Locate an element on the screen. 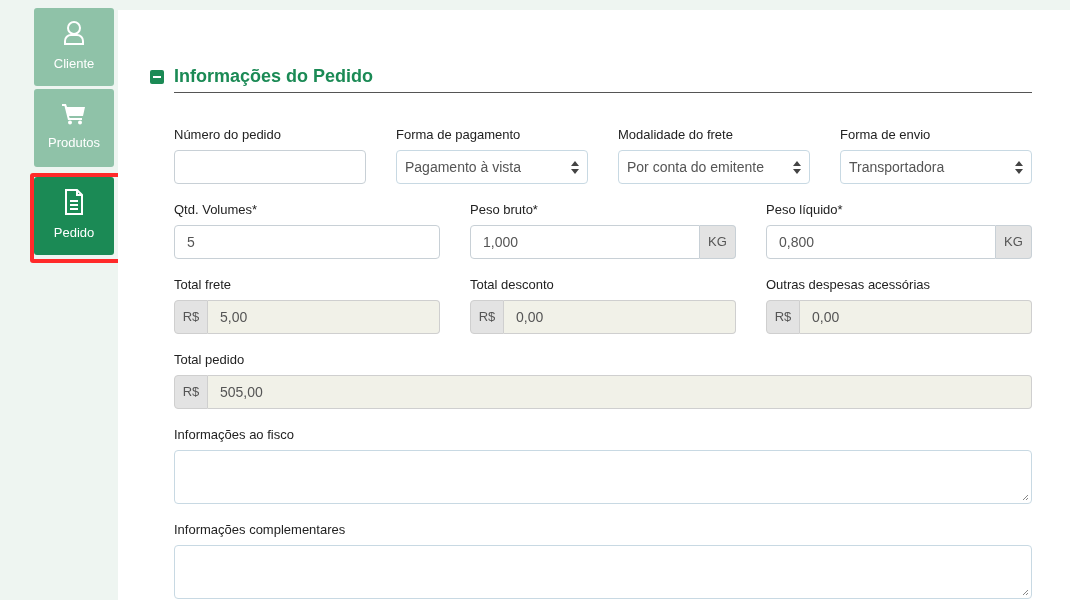  document-icon is located at coordinates (74, 202).